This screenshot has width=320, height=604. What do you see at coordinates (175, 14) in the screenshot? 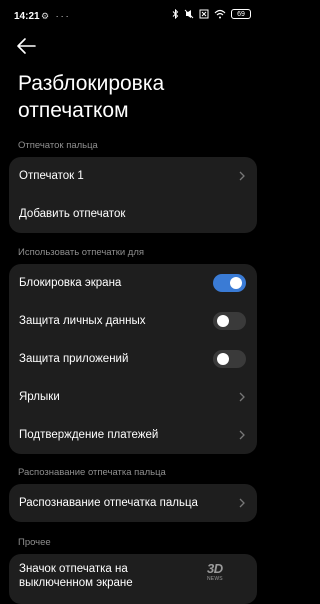
I see `bluetooth-icon` at bounding box center [175, 14].